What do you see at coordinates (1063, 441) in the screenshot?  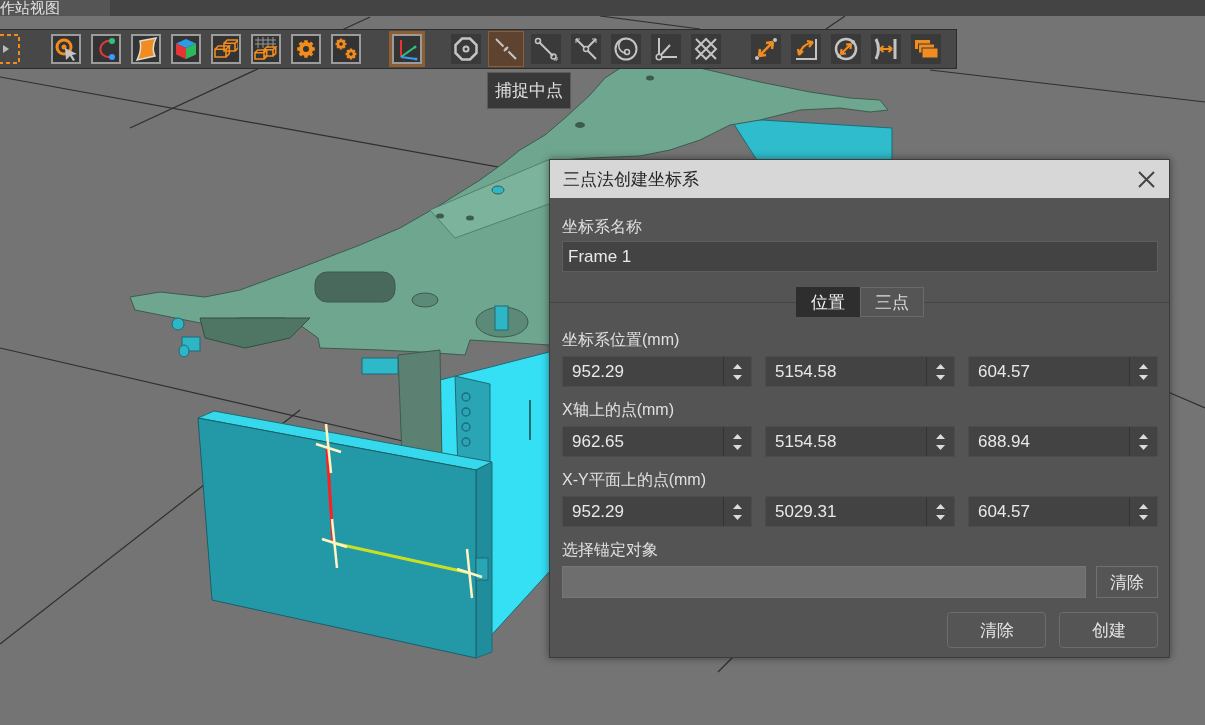 I see `number-field: 688.94` at bounding box center [1063, 441].